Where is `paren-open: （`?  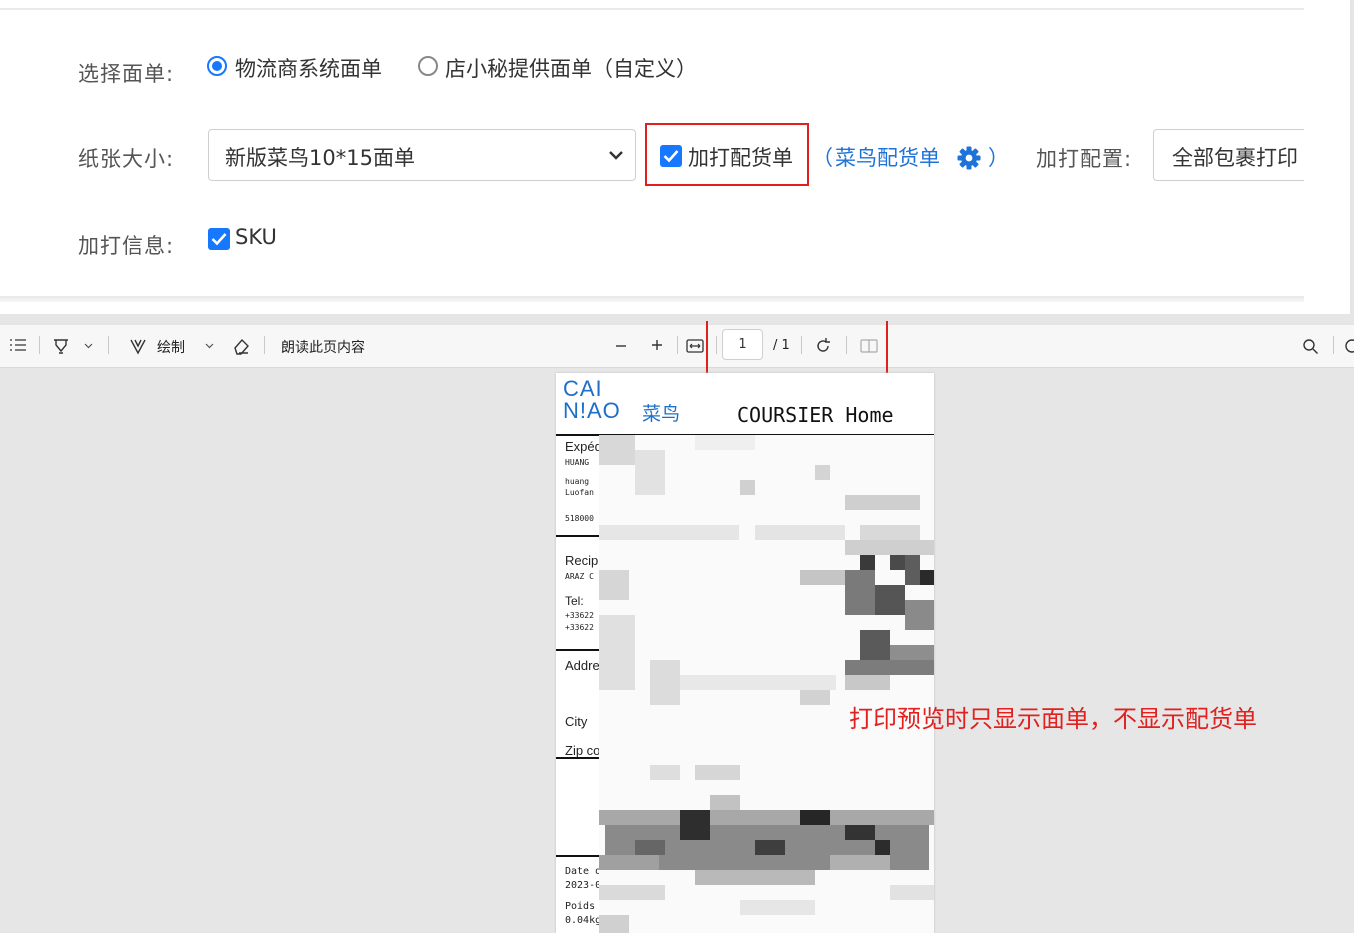 paren-open: （ is located at coordinates (822, 158).